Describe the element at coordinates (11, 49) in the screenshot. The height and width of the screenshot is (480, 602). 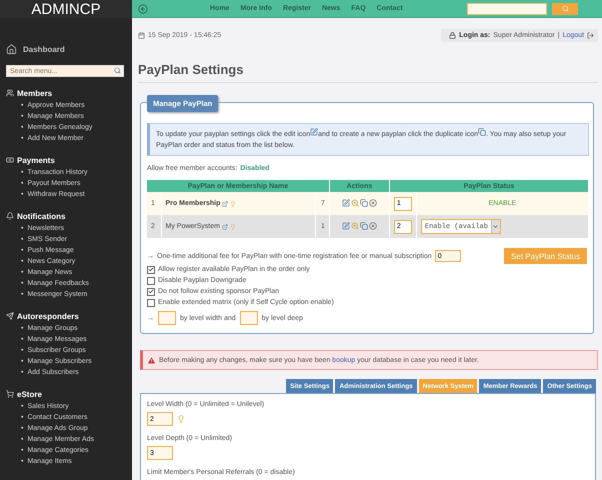
I see `home-icon` at that location.